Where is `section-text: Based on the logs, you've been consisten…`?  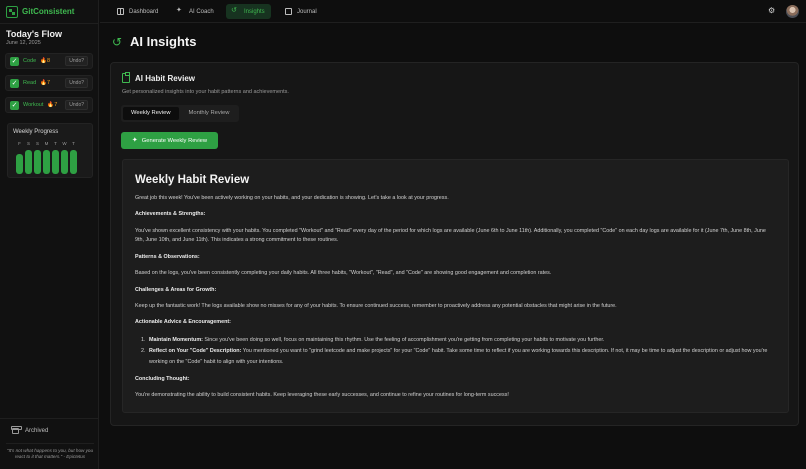 section-text: Based on the logs, you've been consisten… is located at coordinates (343, 273).